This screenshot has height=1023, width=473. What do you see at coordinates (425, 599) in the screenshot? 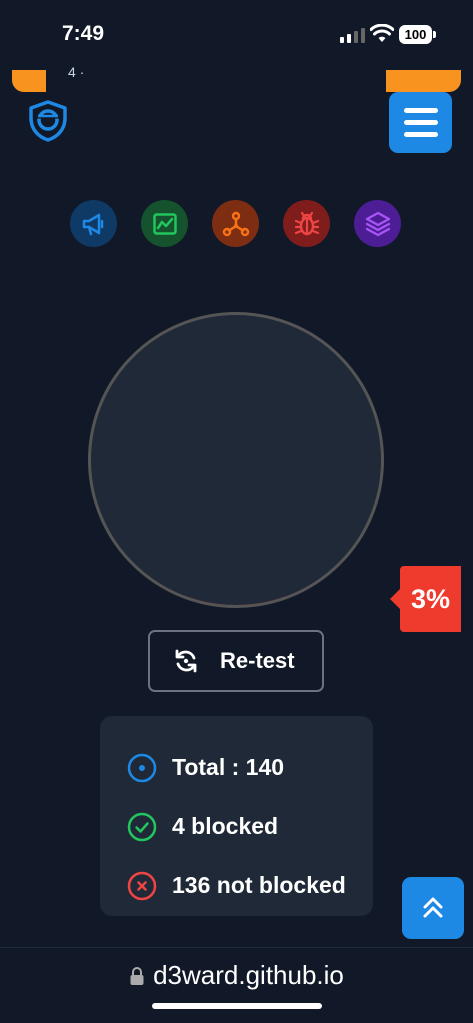
I see `percent-badge: 3%` at bounding box center [425, 599].